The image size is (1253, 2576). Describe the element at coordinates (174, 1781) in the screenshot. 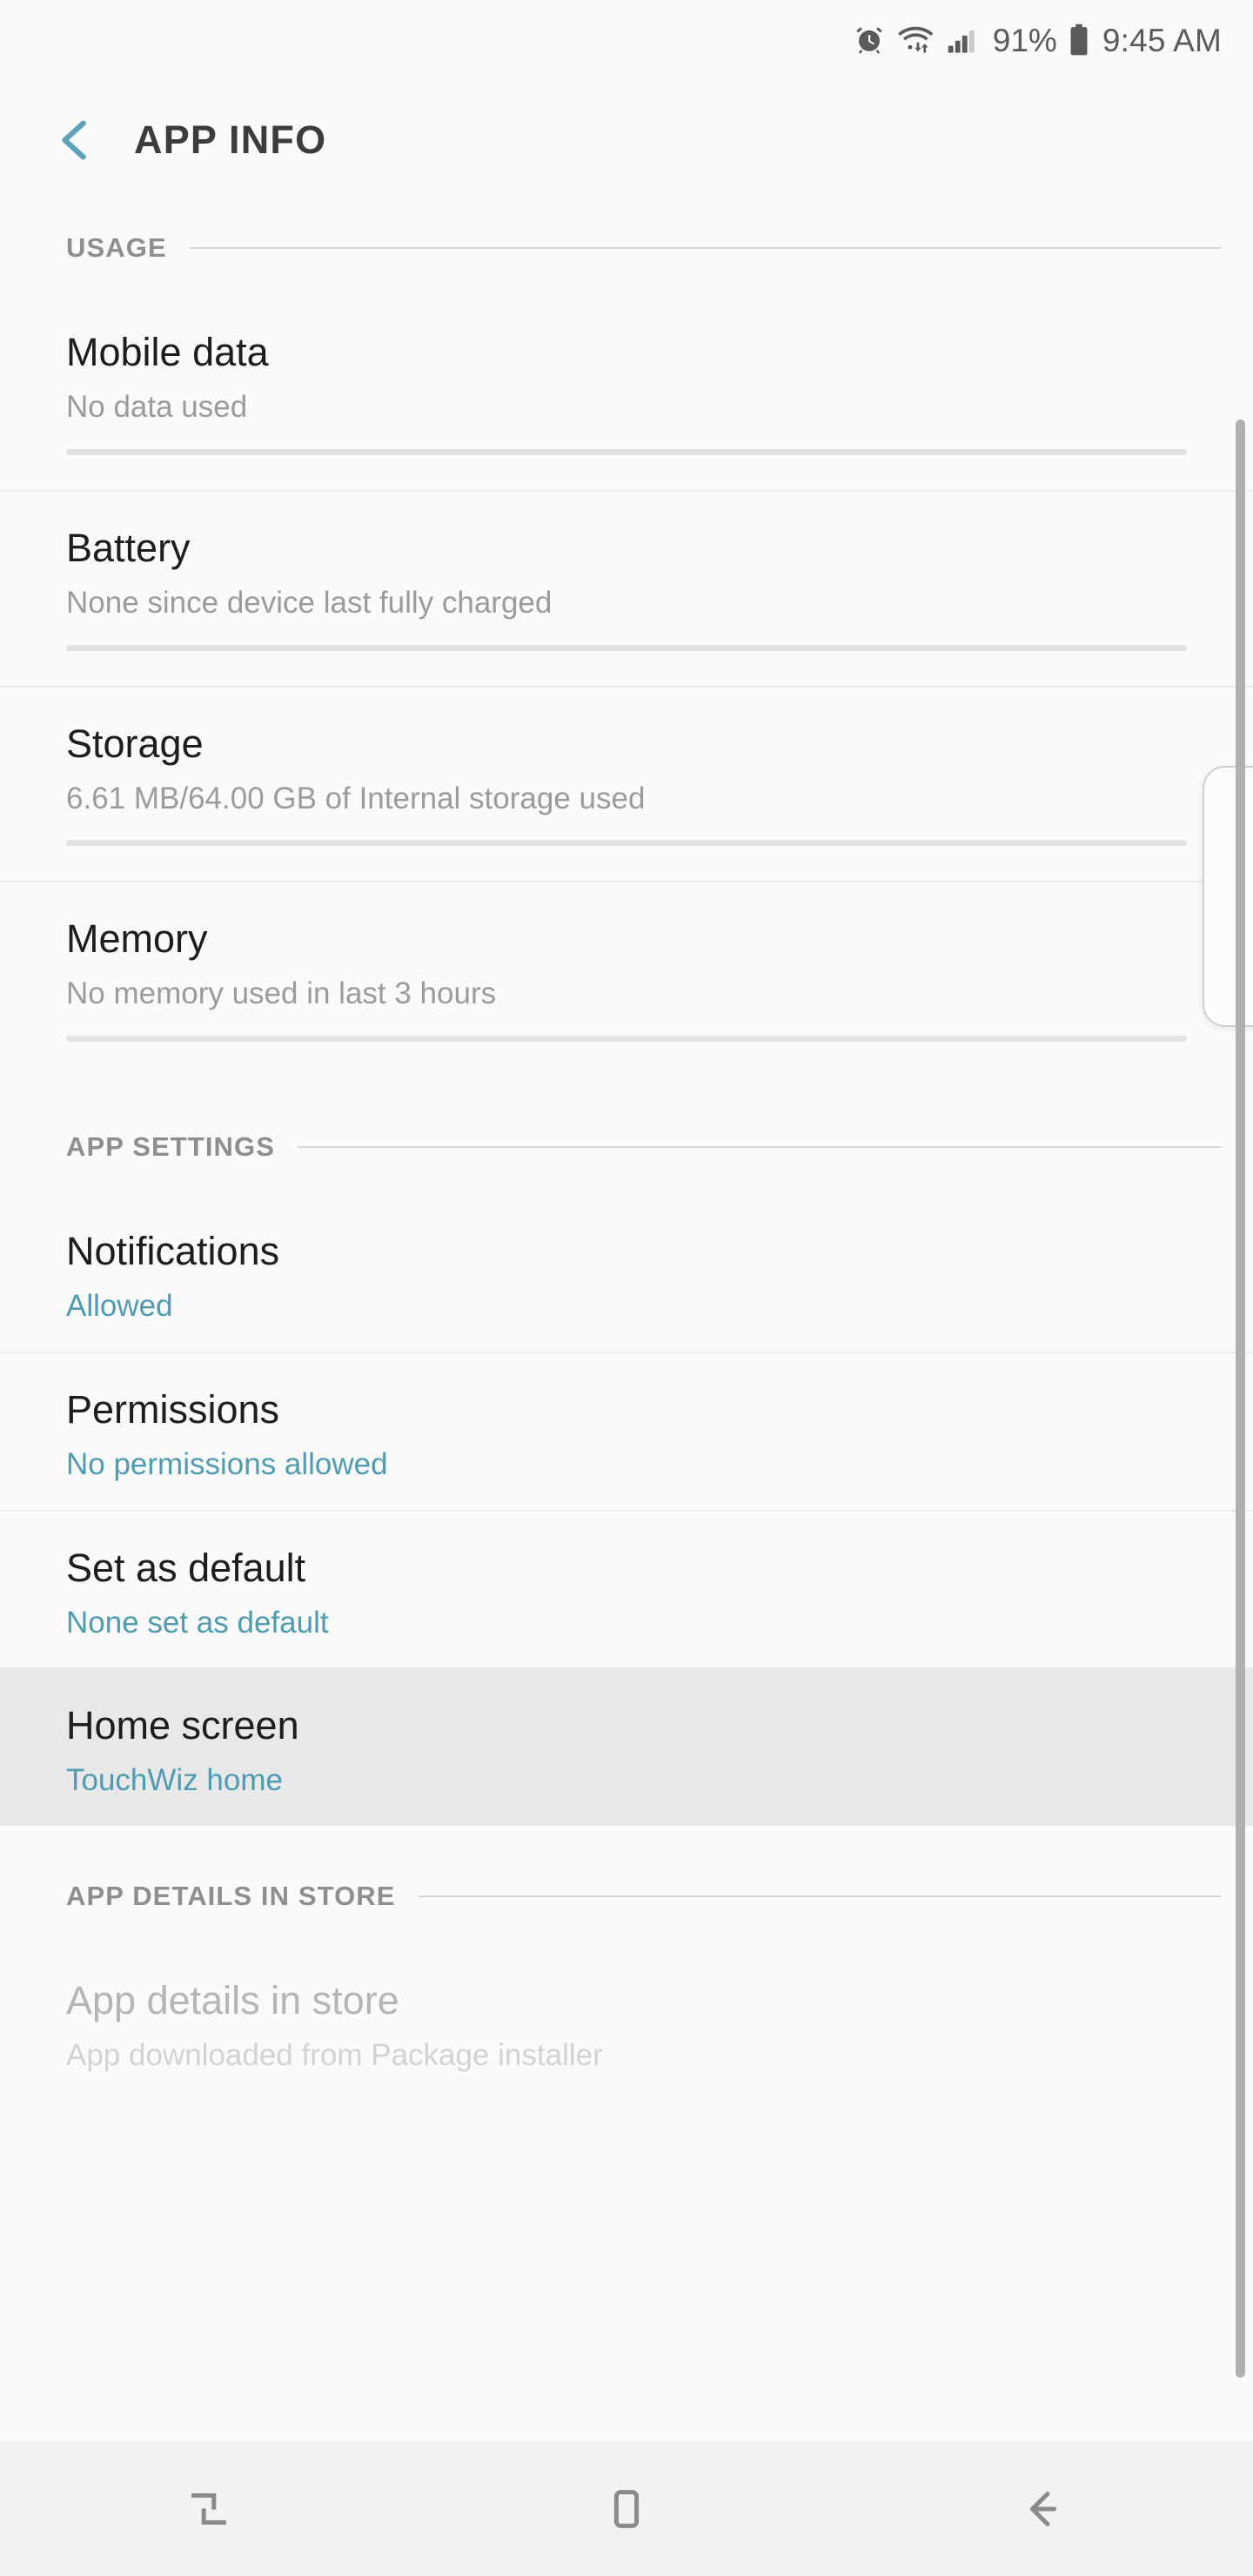

I see `list-item-subtitle: TouchWiz home` at that location.